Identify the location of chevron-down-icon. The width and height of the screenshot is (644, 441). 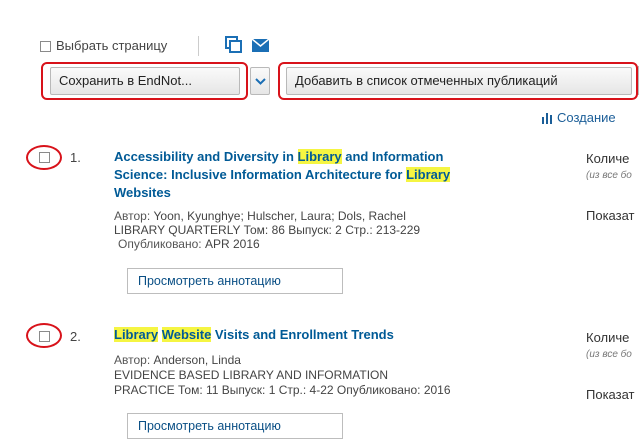
(260, 81).